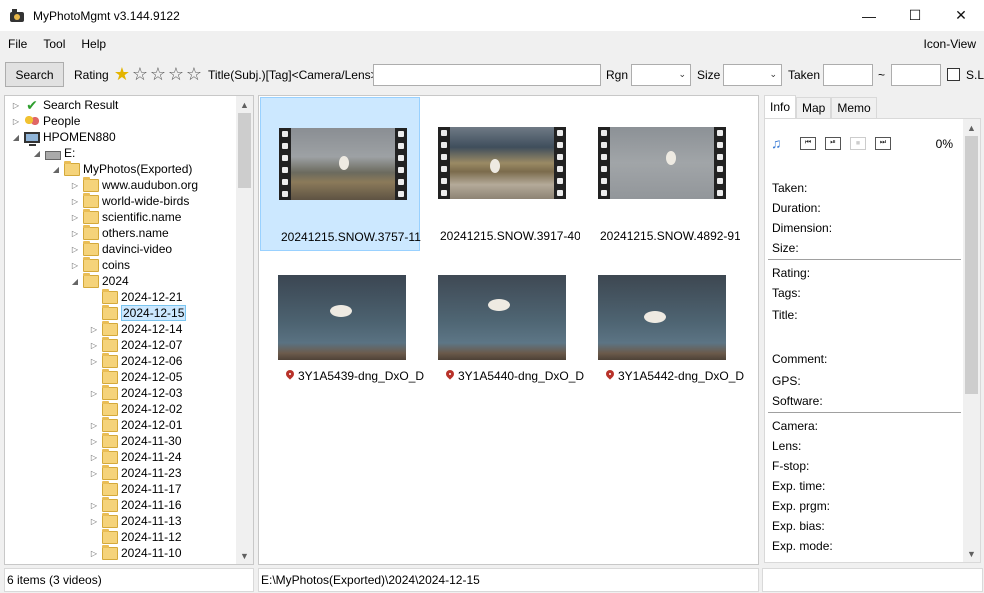 The image size is (984, 593). I want to click on tree-item: 2024-12-15, so click(138, 312).